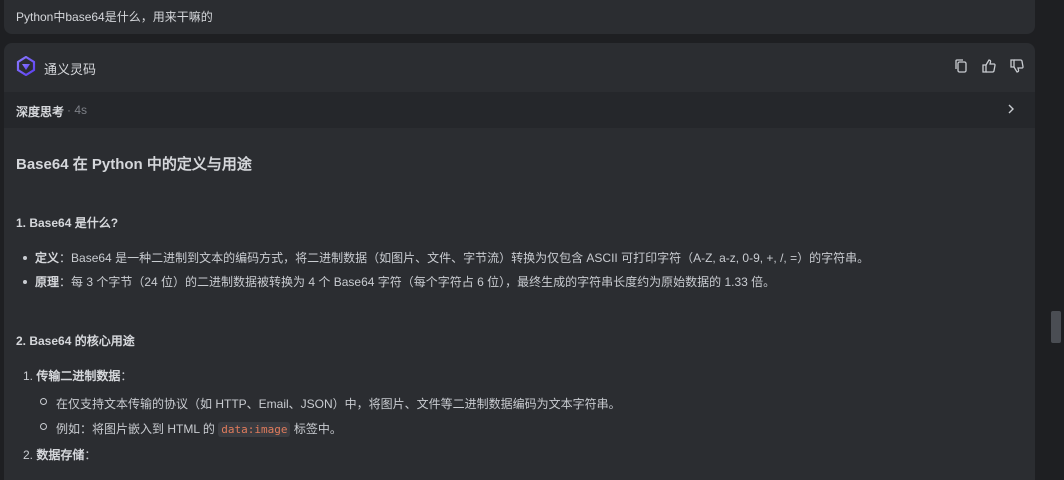 The image size is (1064, 480). I want to click on message-actions, so click(989, 66).